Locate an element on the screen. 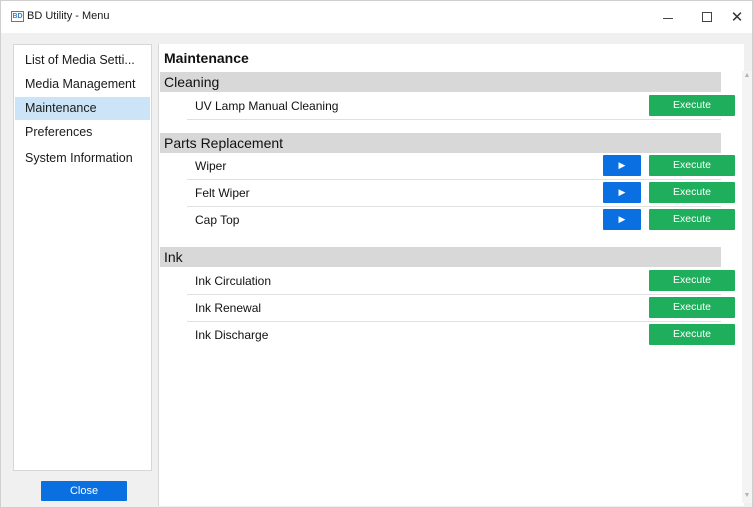  window-title: BD Utility - Menu is located at coordinates (68, 16).